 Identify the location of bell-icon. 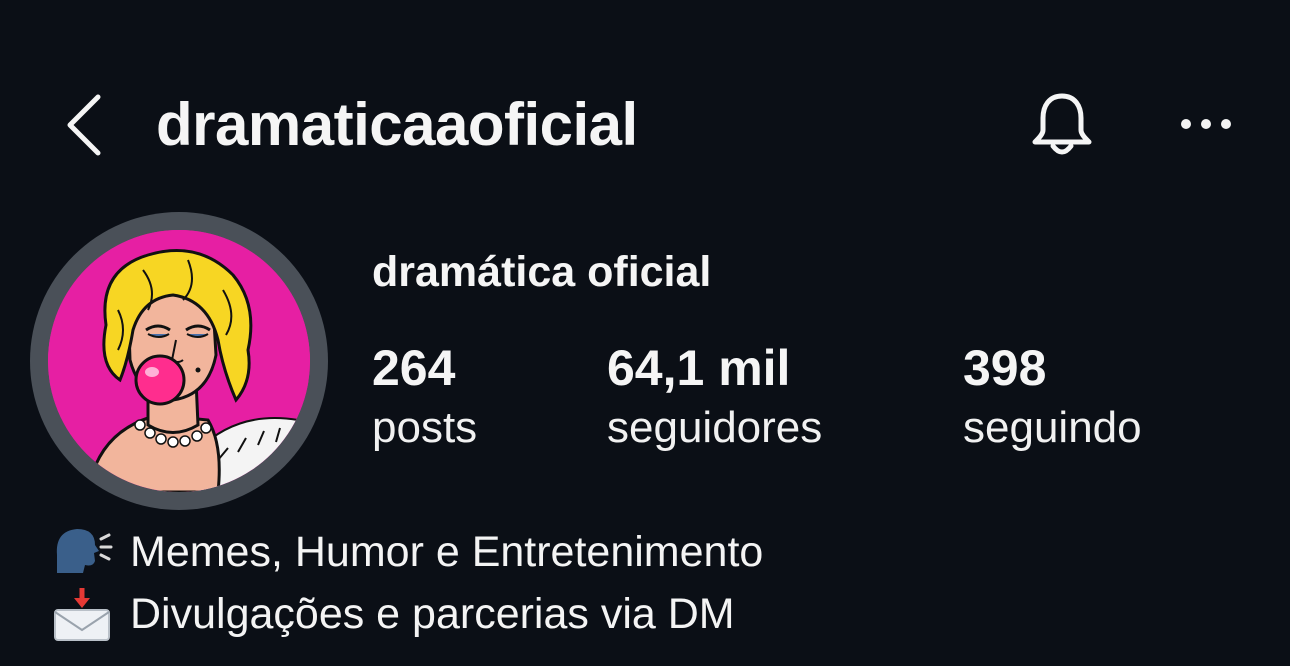
(1062, 124).